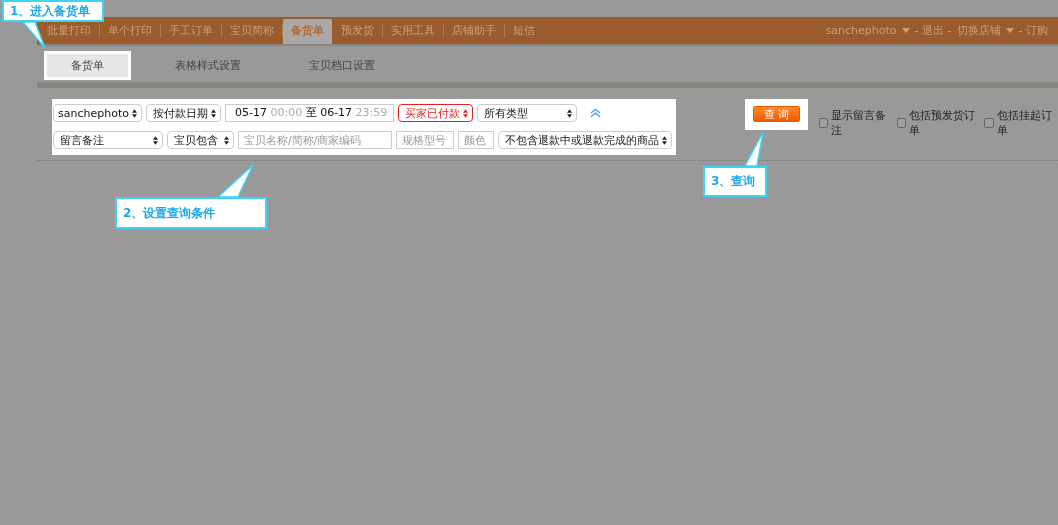 This screenshot has width=1058, height=525. I want to click on checkbox-label: 显示留言备注, so click(859, 123).